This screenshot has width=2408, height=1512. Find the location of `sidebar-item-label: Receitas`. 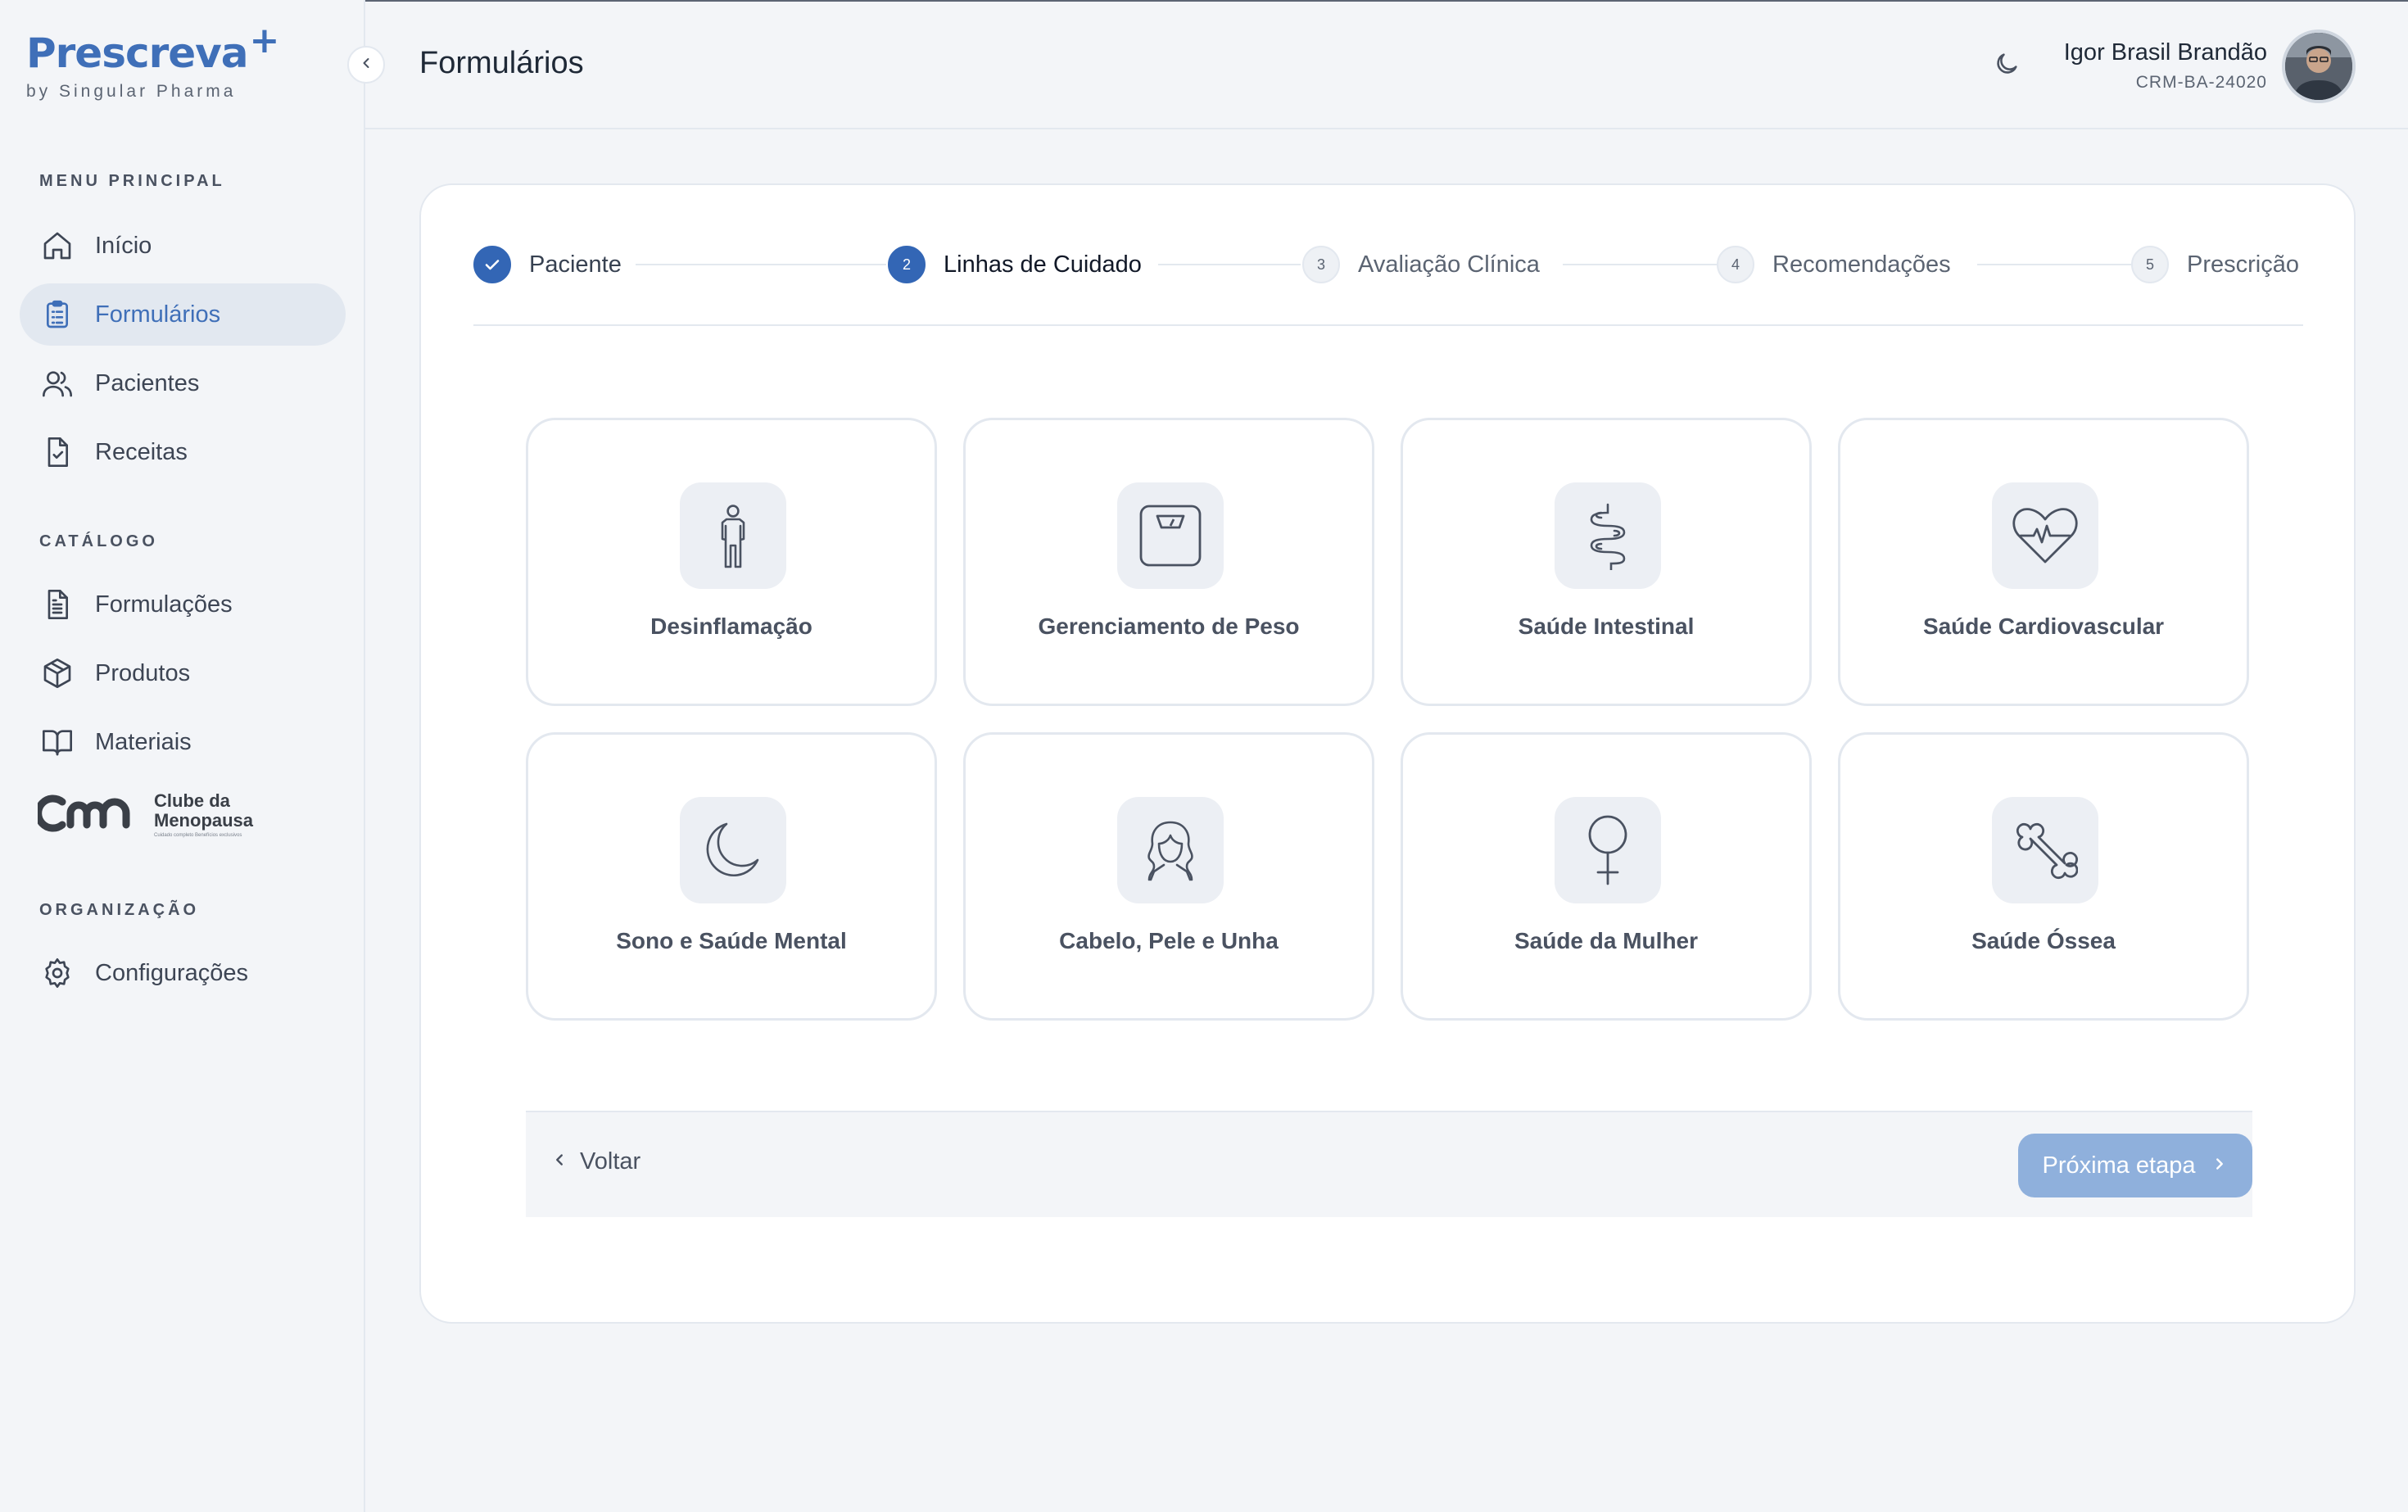

sidebar-item-label: Receitas is located at coordinates (141, 451).